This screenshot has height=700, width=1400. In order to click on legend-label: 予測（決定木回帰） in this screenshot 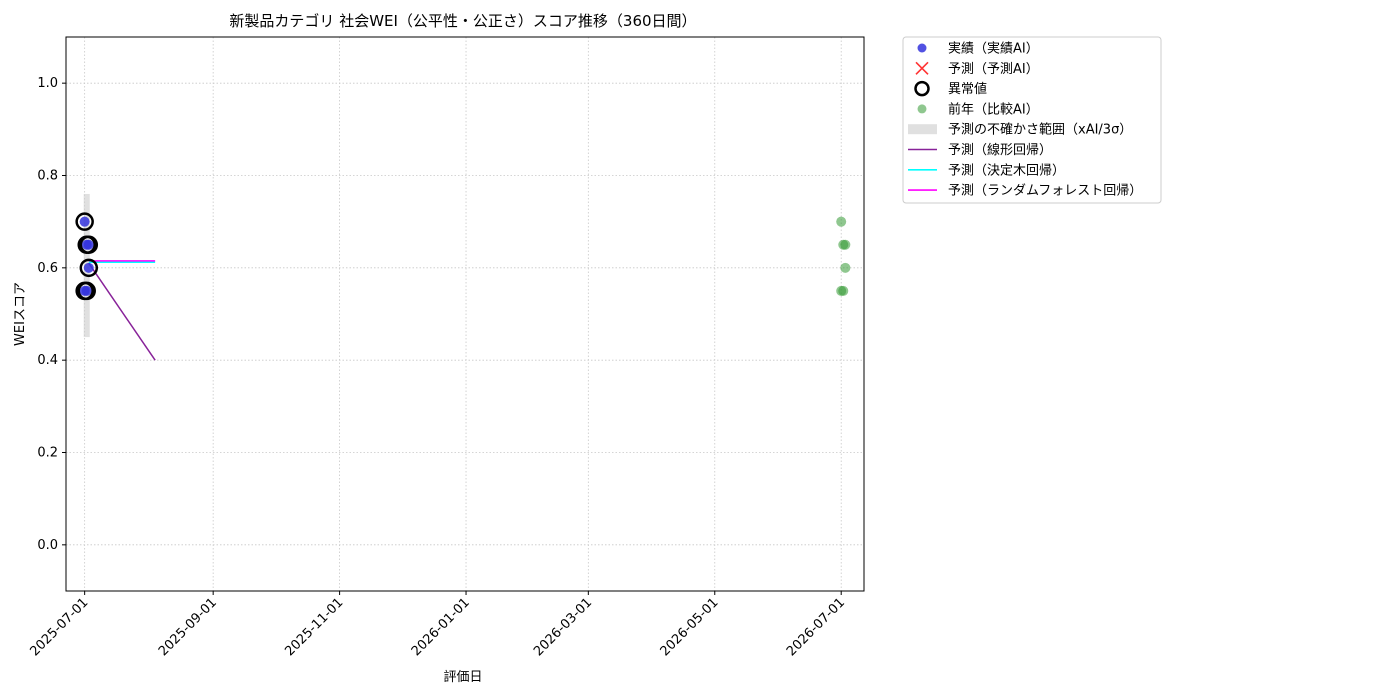, I will do `click(1006, 170)`.